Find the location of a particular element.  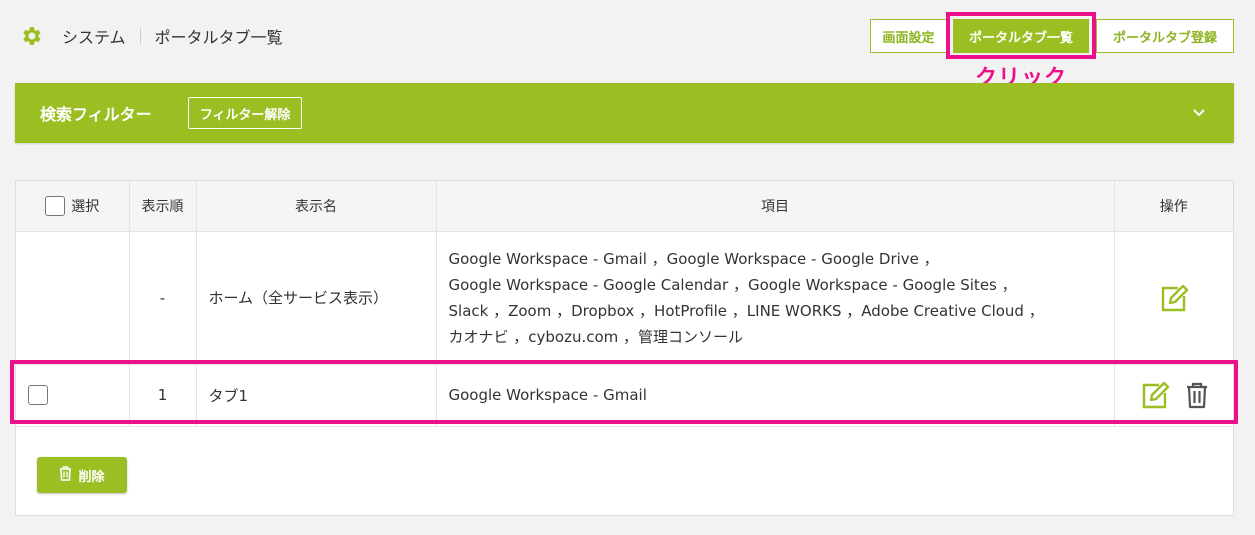

filter-title: 検索フィルター is located at coordinates (96, 114).